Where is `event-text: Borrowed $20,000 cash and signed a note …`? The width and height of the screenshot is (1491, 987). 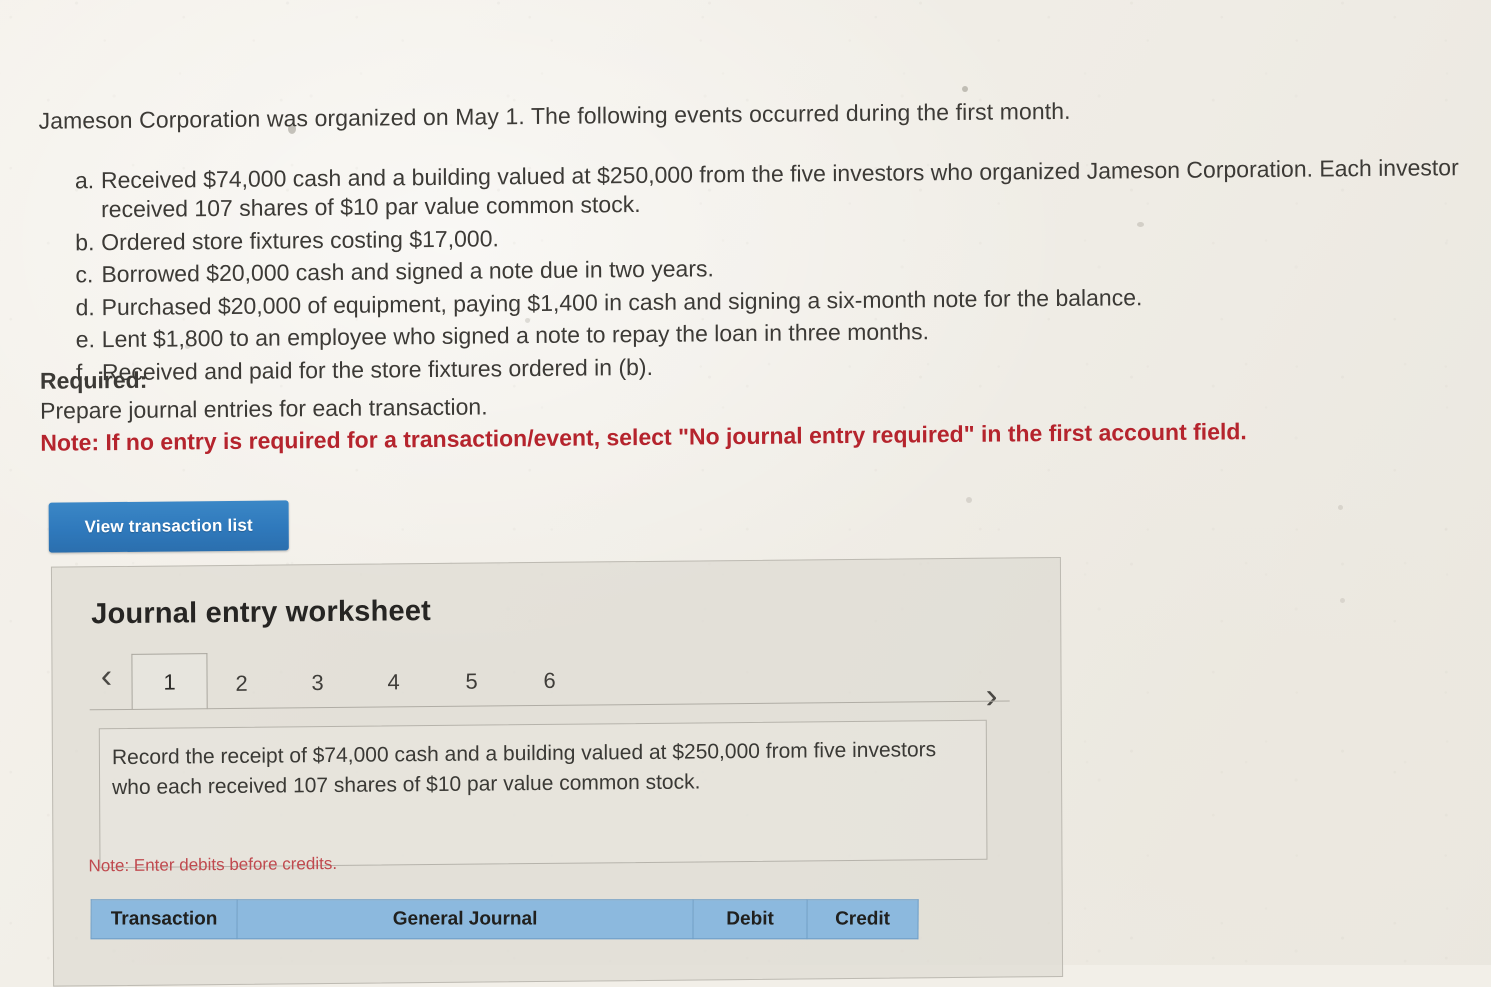 event-text: Borrowed $20,000 cash and signed a note … is located at coordinates (407, 272).